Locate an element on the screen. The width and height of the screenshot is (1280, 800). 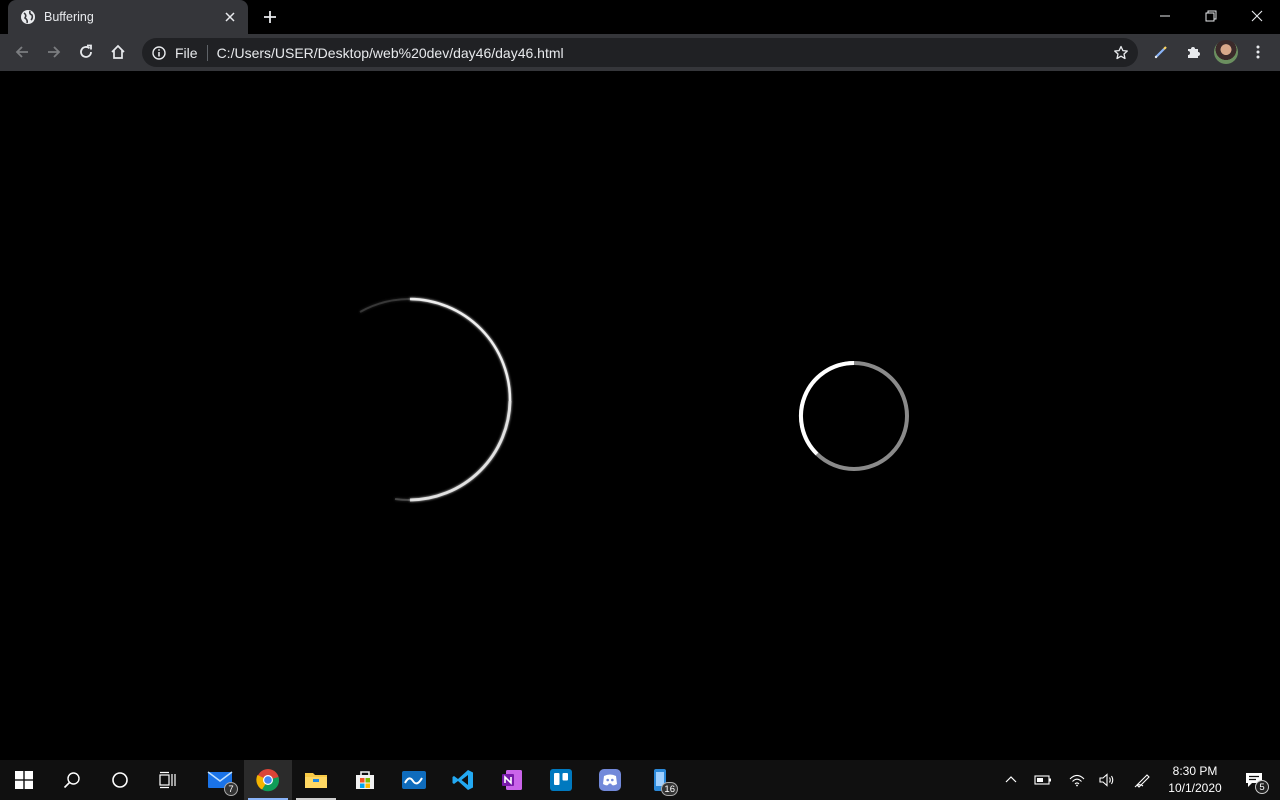
search-icon is located at coordinates (72, 780).